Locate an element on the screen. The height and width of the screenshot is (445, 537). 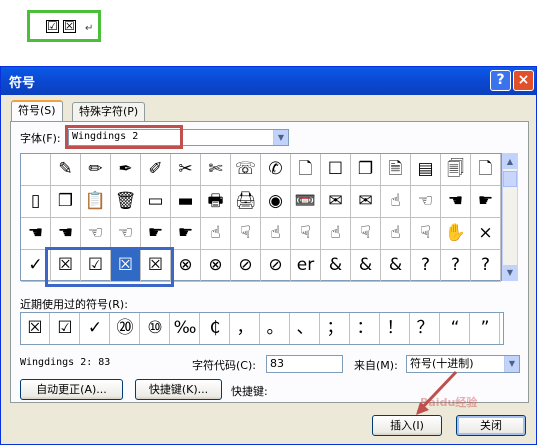
symbol-grid-scrollbar: ▲ ▼ is located at coordinates (510, 217).